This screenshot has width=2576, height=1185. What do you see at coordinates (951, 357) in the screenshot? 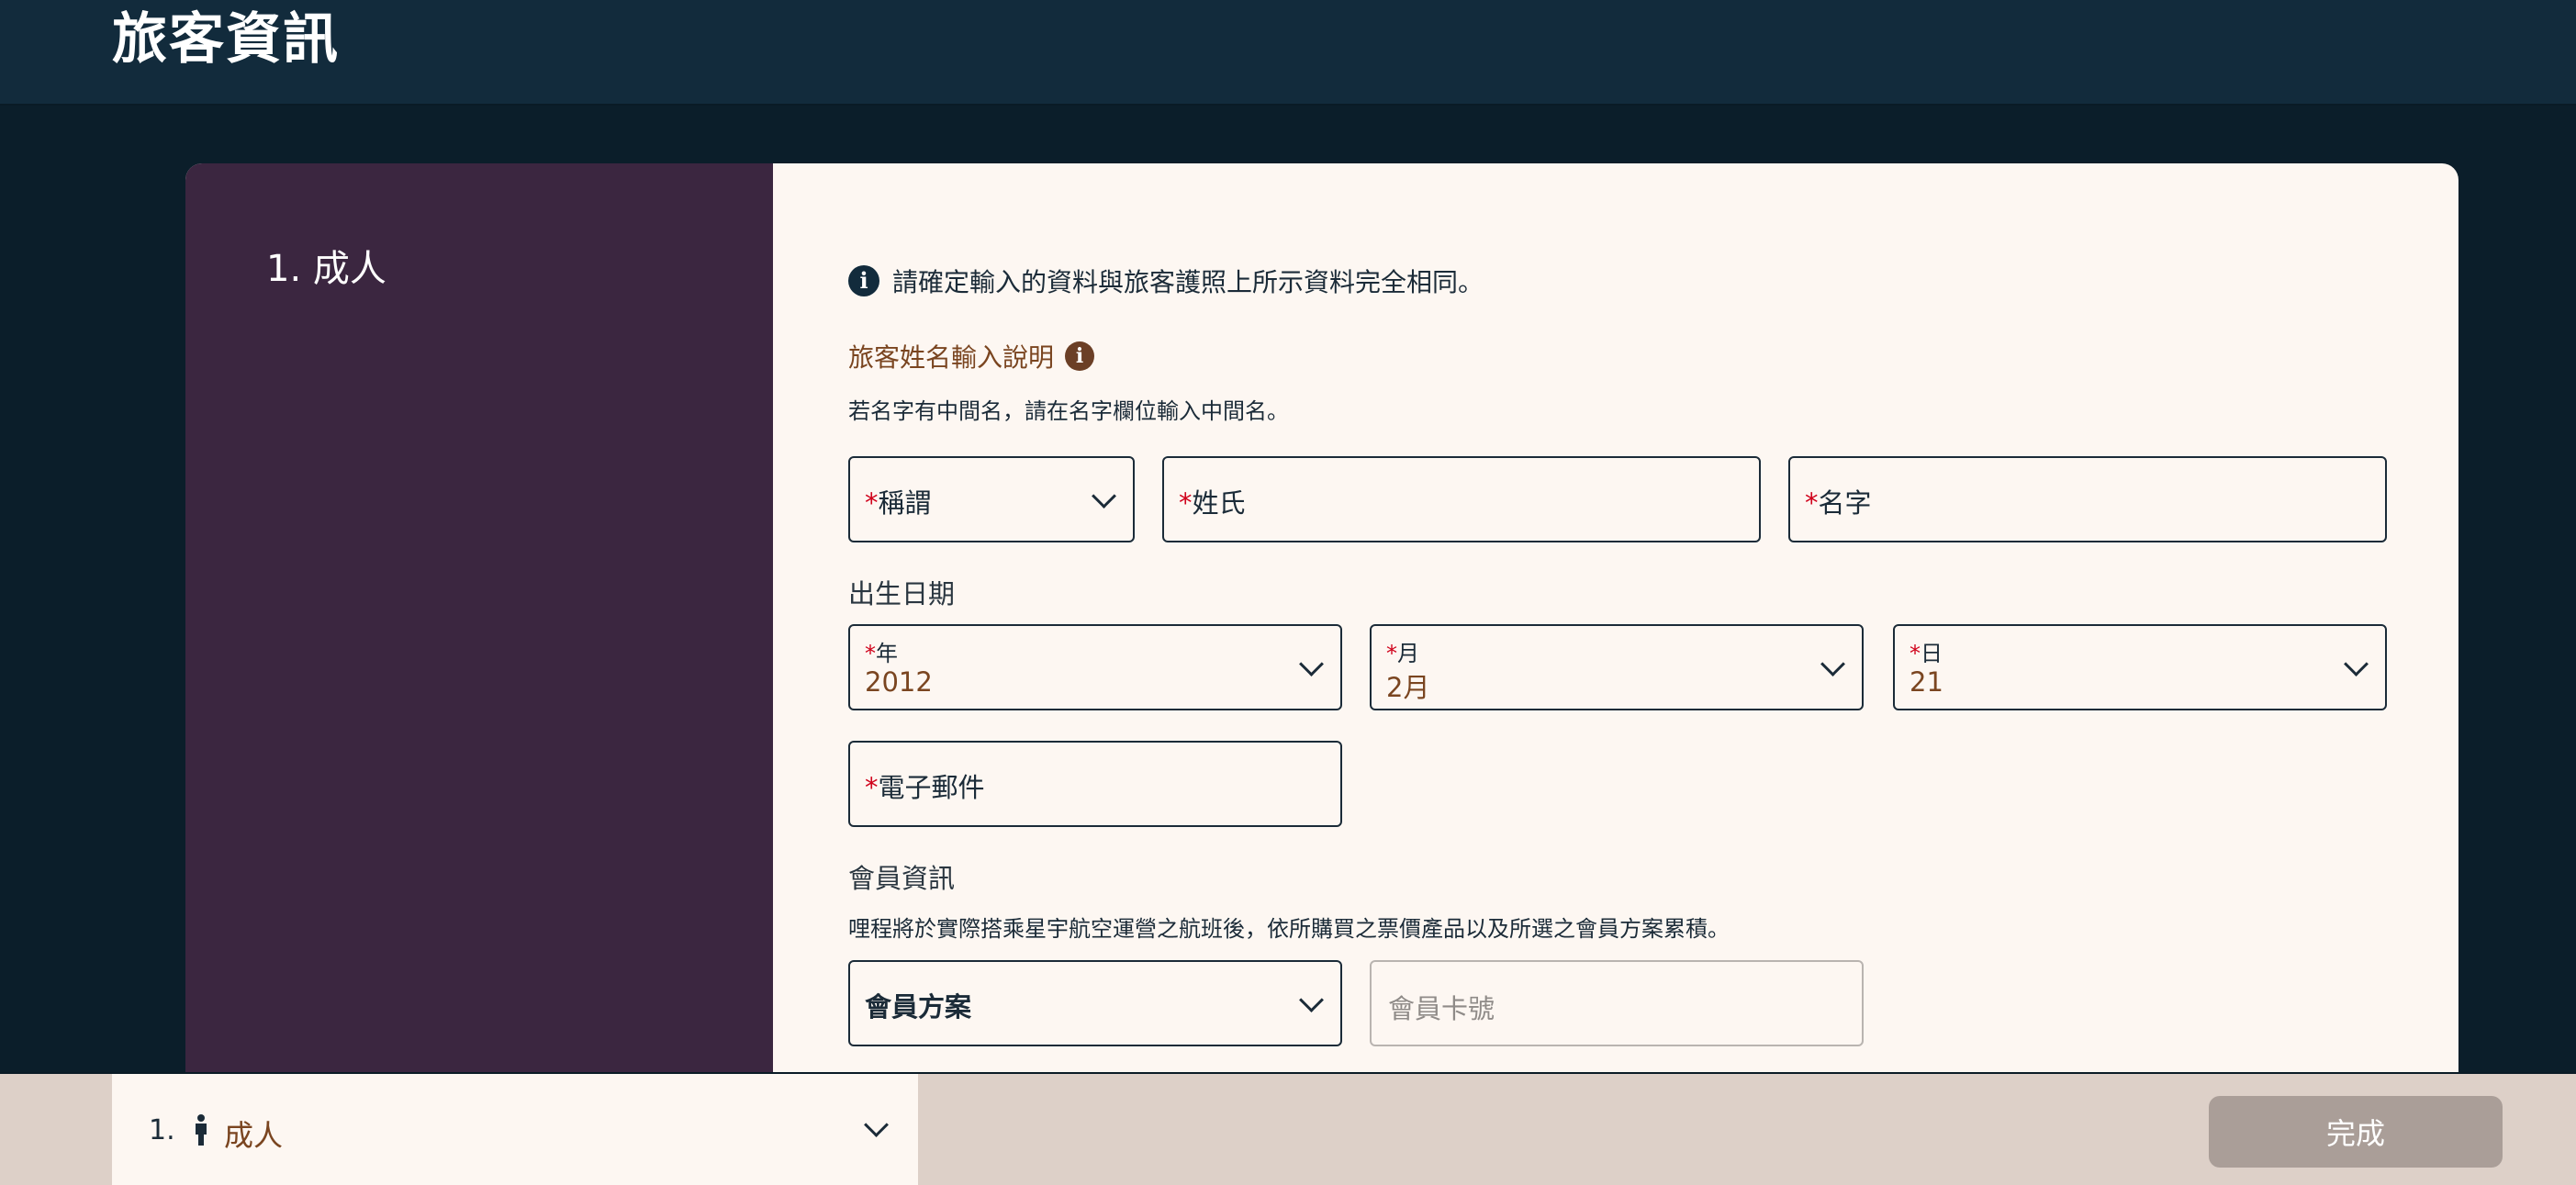
I see `name-help-label: 旅客姓名輸入說明` at bounding box center [951, 357].